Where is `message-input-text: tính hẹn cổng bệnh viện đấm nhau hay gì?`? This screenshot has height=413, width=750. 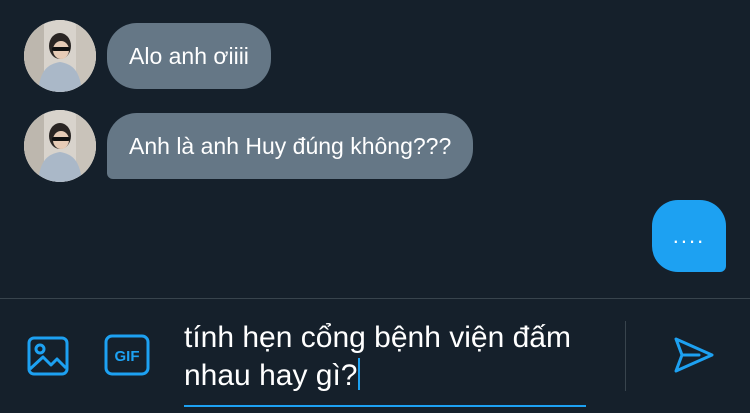 message-input-text: tính hẹn cổng bệnh viện đấm nhau hay gì? is located at coordinates (382, 356).